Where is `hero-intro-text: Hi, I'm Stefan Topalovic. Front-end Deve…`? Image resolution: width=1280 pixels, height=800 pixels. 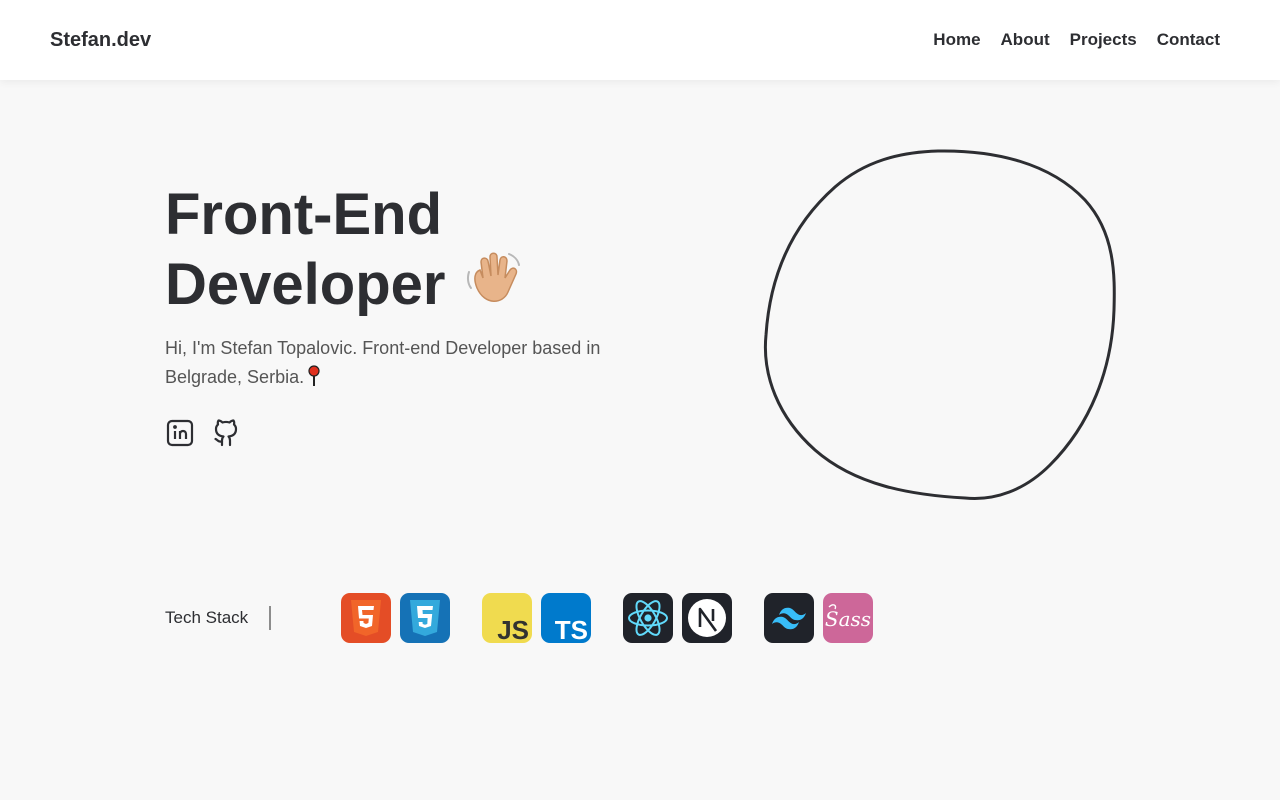
hero-intro-text: Hi, I'm Stefan Topalovic. Front-end Deve… is located at coordinates (383, 362).